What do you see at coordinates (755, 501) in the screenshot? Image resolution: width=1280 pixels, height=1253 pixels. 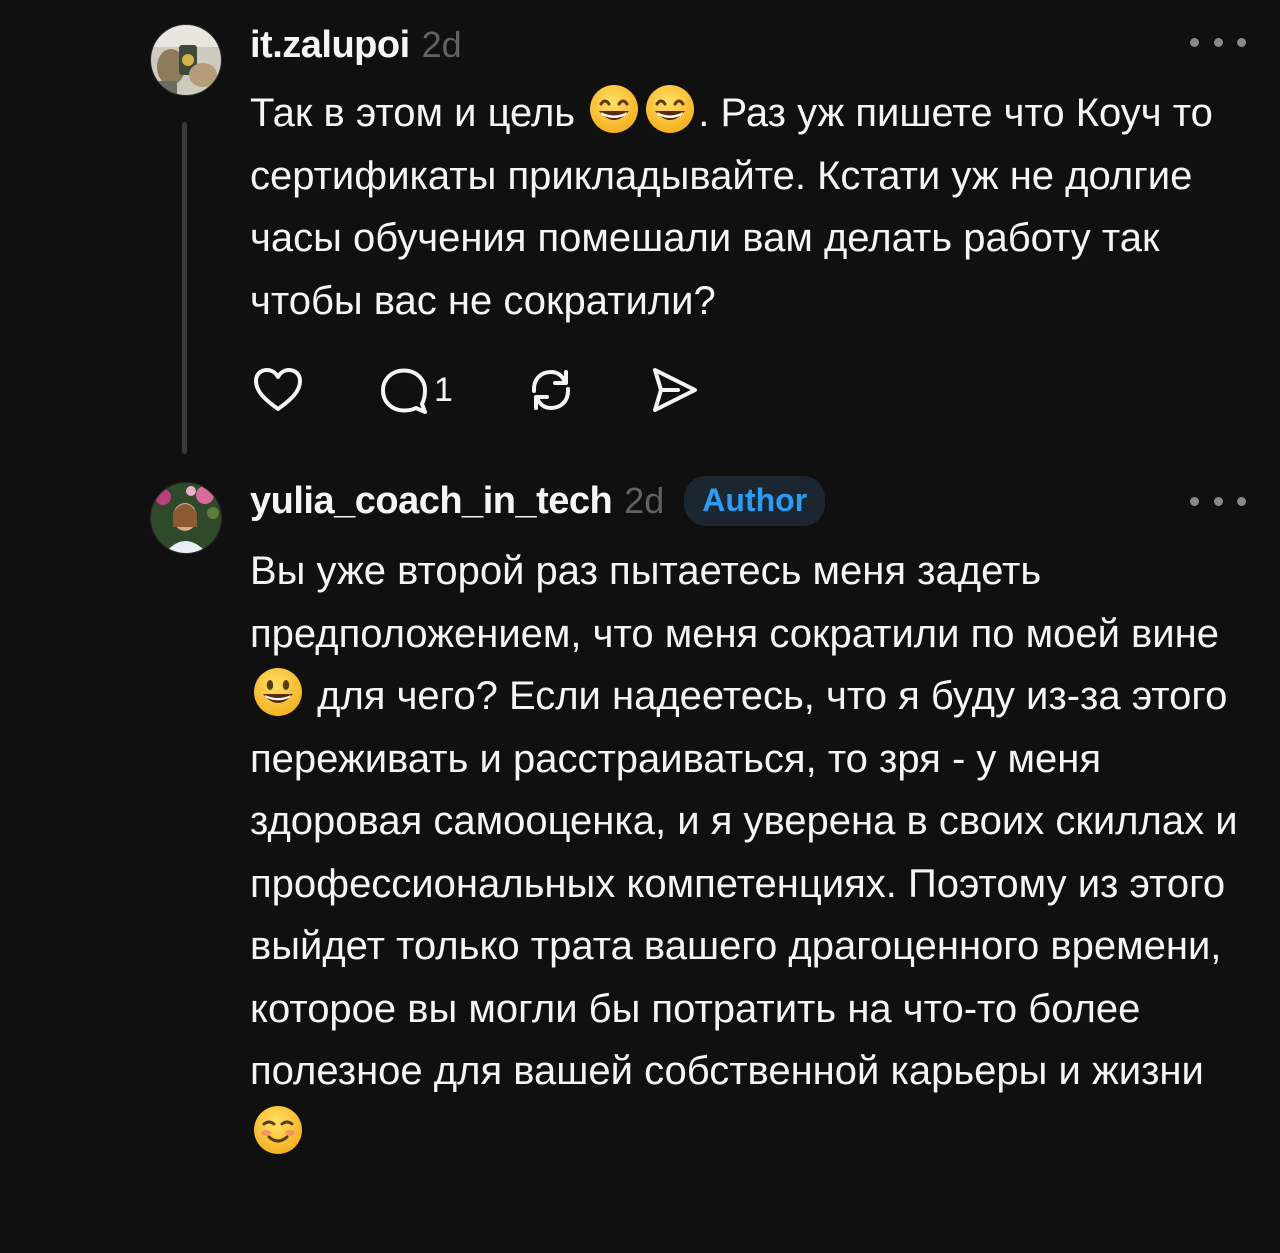 I see `author-badge: Author` at bounding box center [755, 501].